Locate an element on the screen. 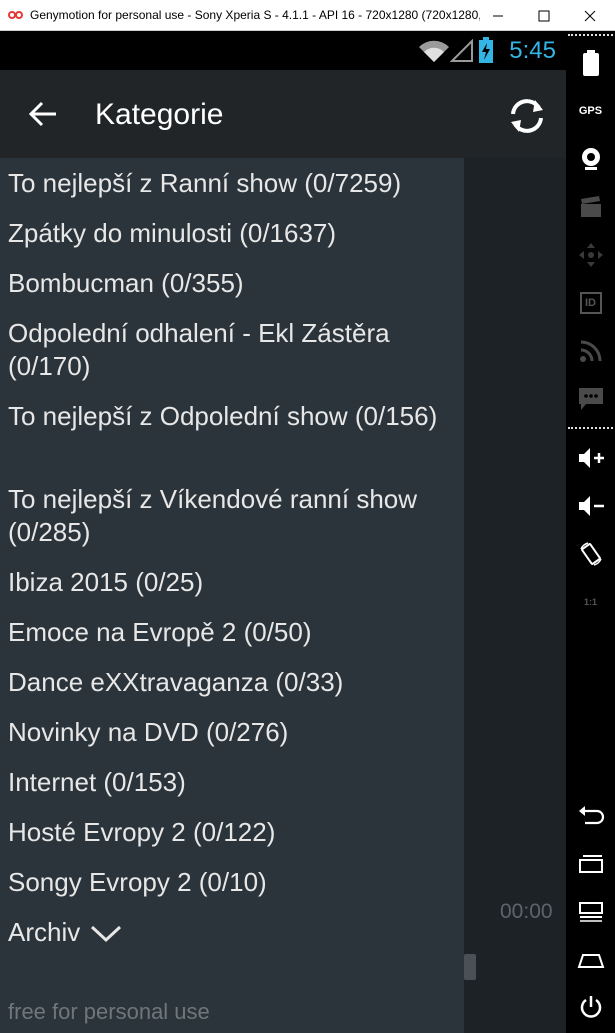 This screenshot has height=1033, width=615. volume-up-button is located at coordinates (590, 458).